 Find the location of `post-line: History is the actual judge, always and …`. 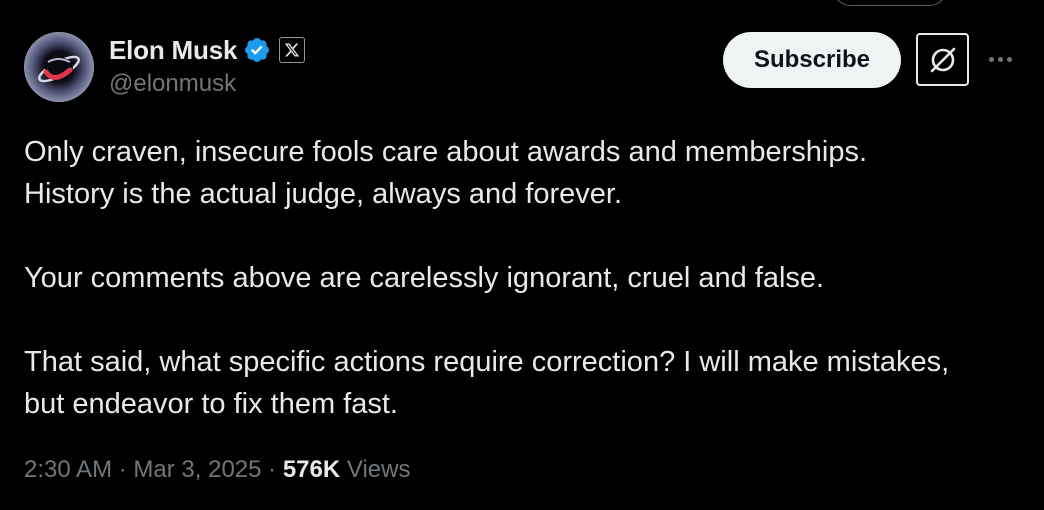

post-line: History is the actual judge, always and … is located at coordinates (323, 194).